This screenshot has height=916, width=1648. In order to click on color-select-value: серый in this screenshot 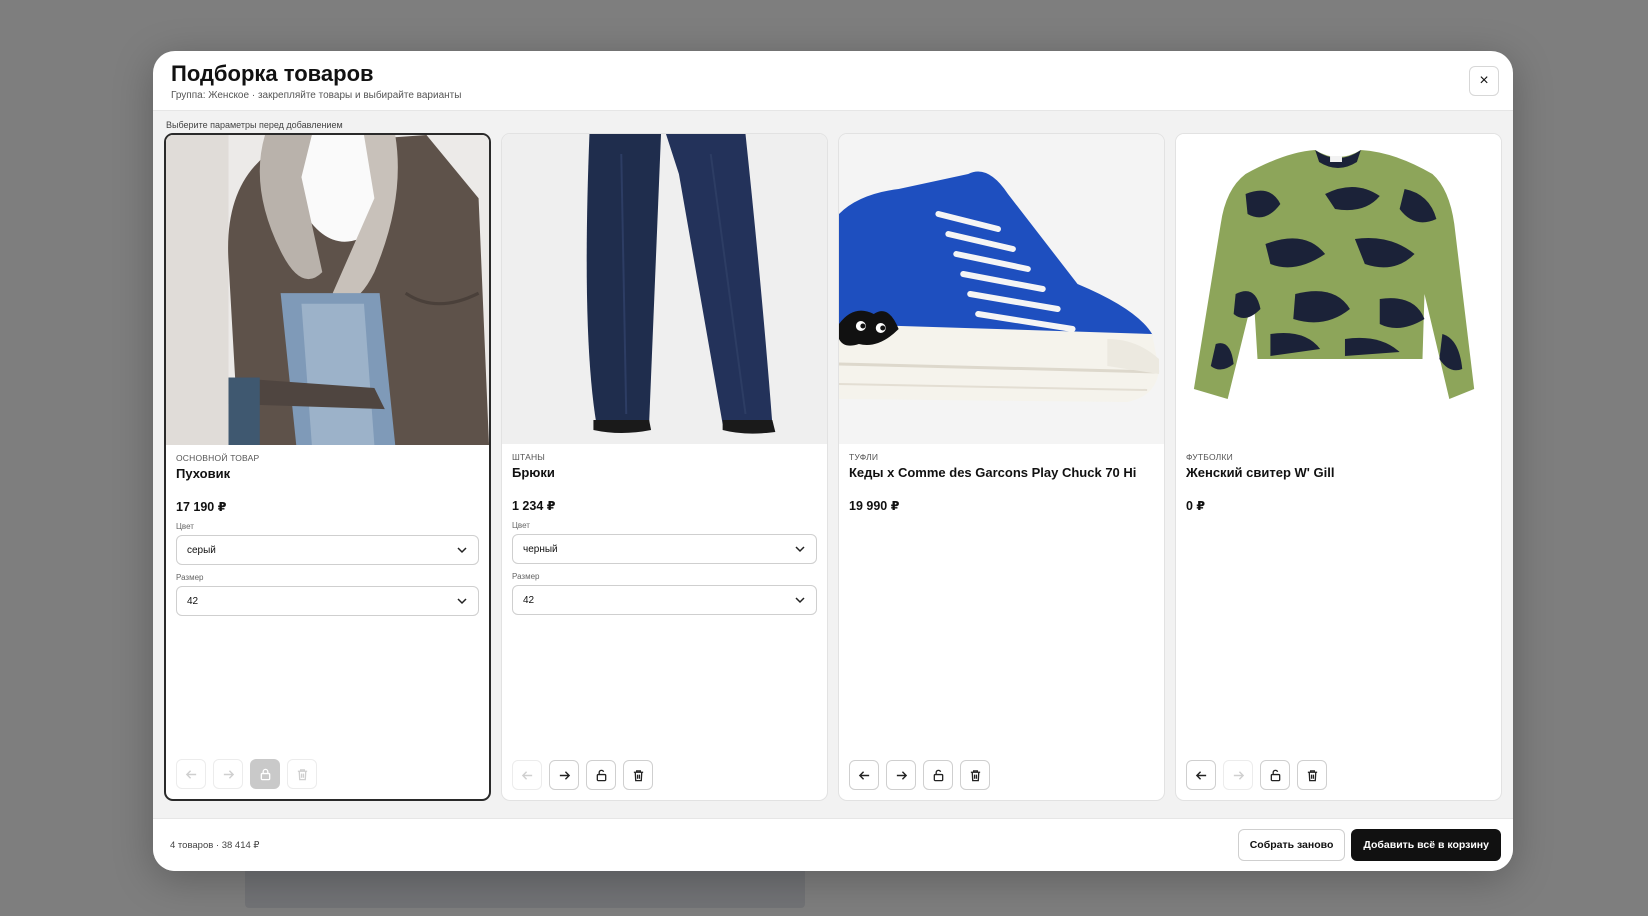, I will do `click(201, 550)`.